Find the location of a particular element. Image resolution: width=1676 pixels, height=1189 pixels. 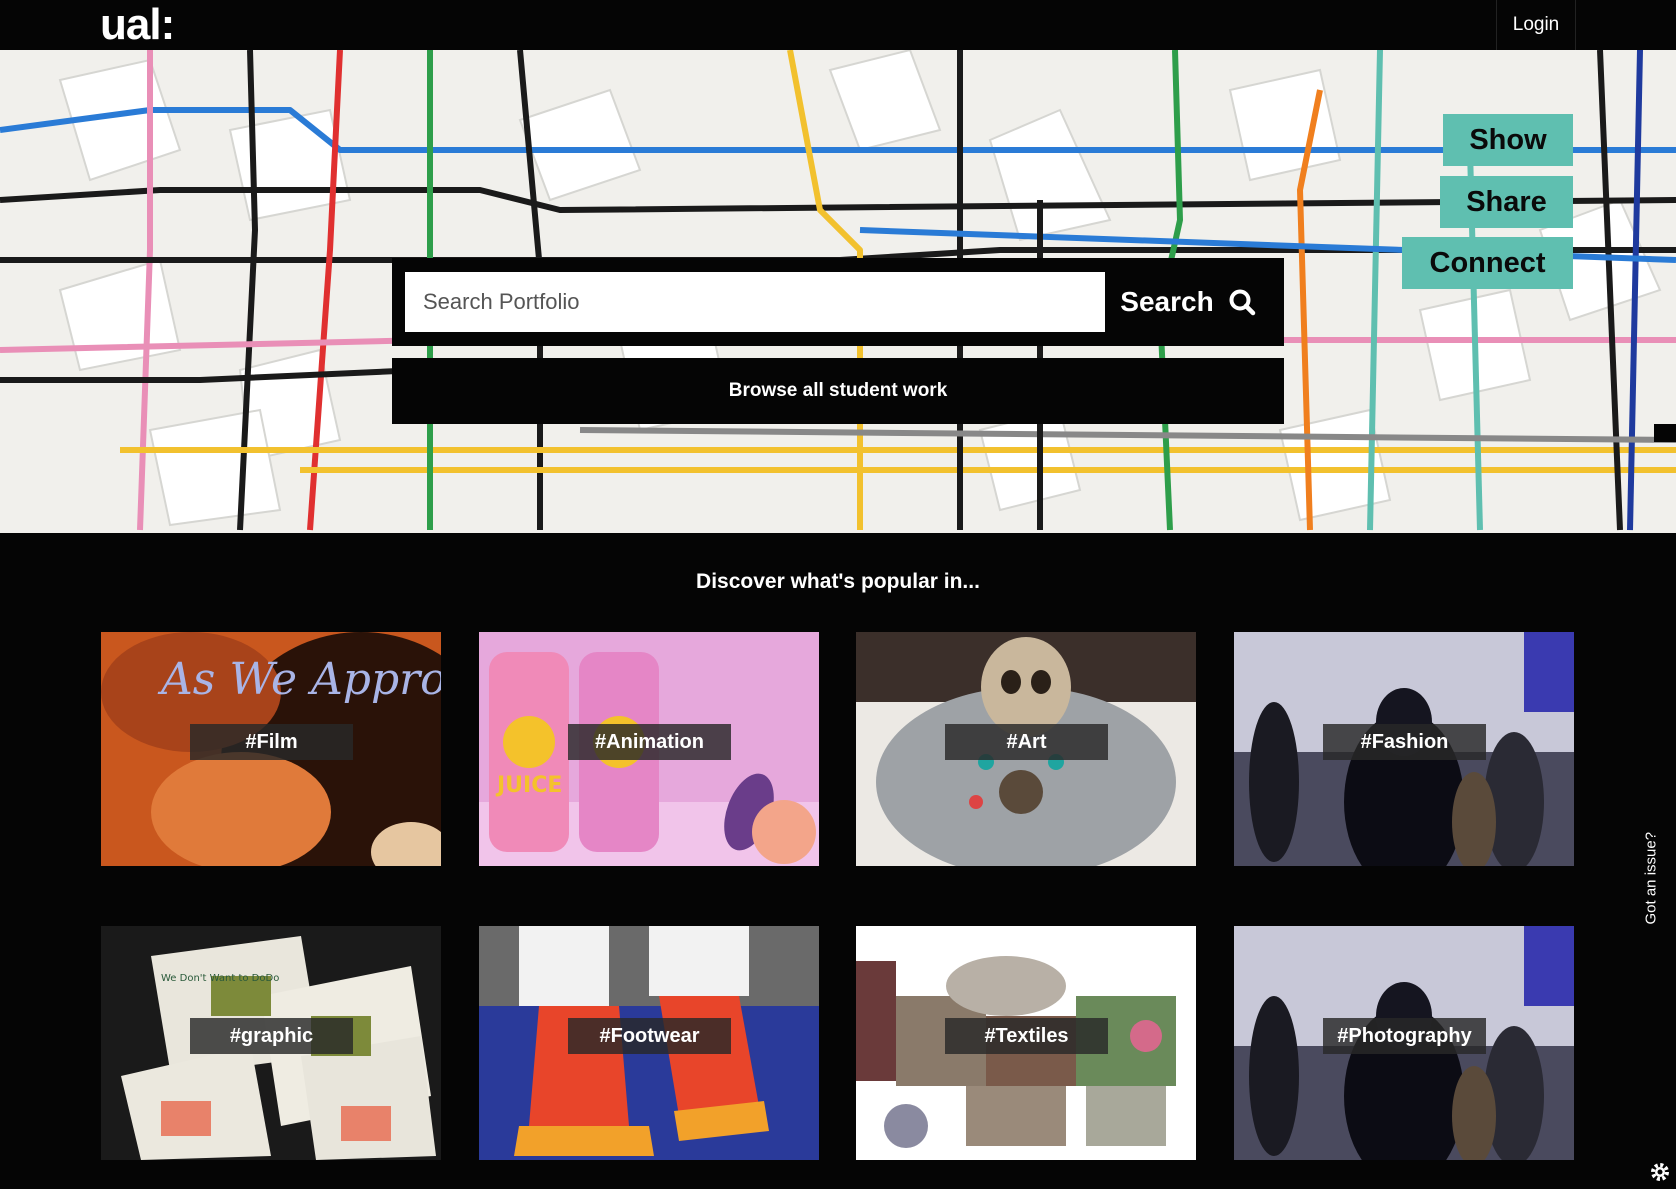

tile-art: #Art is located at coordinates (1026, 749).